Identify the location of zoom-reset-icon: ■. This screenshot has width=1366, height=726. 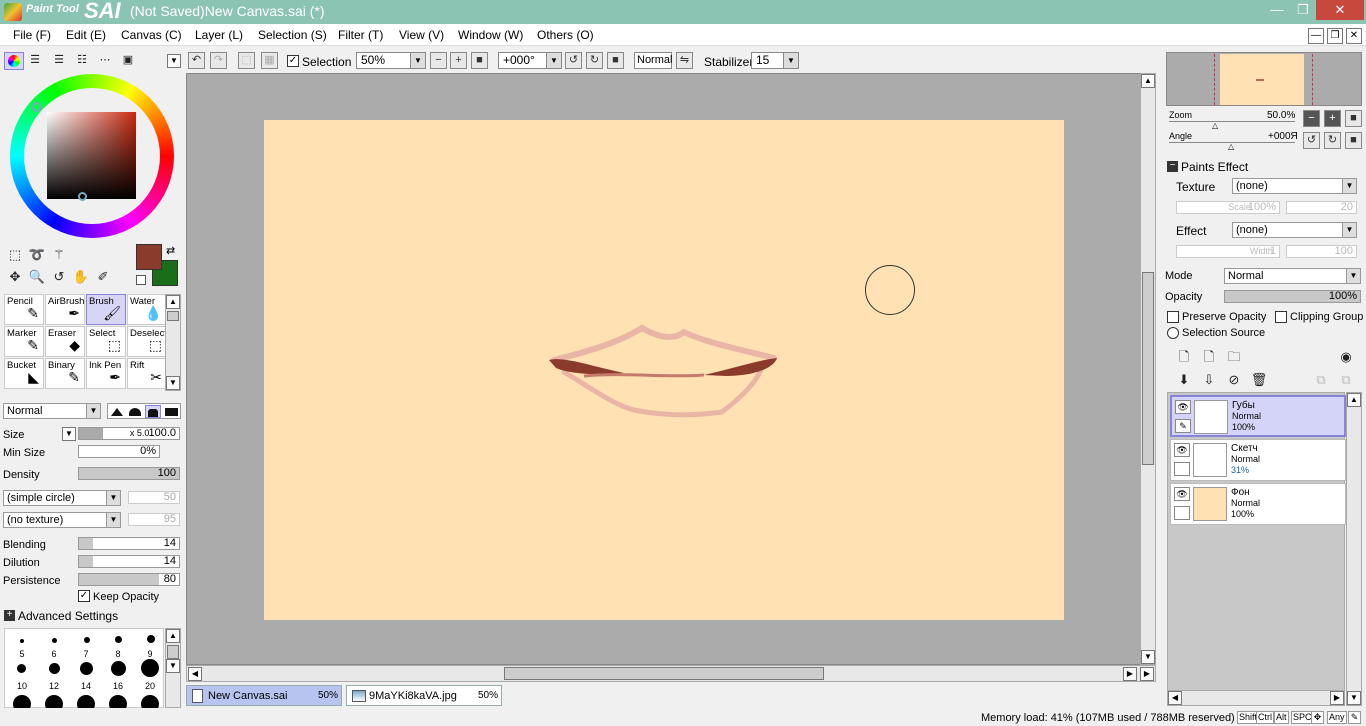
(479, 60).